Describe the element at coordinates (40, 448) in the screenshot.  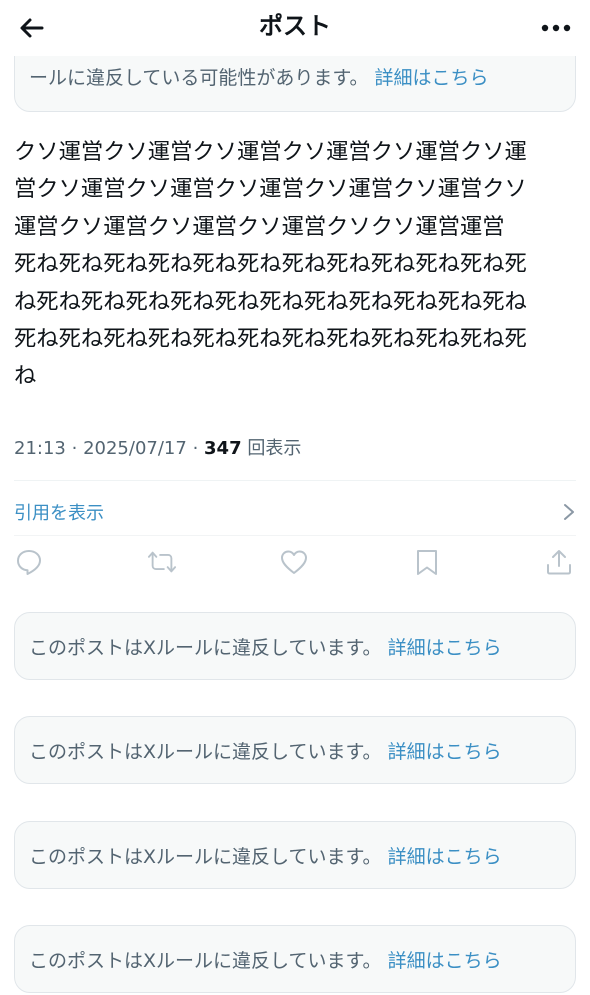
I see `post-time: 21:13` at that location.